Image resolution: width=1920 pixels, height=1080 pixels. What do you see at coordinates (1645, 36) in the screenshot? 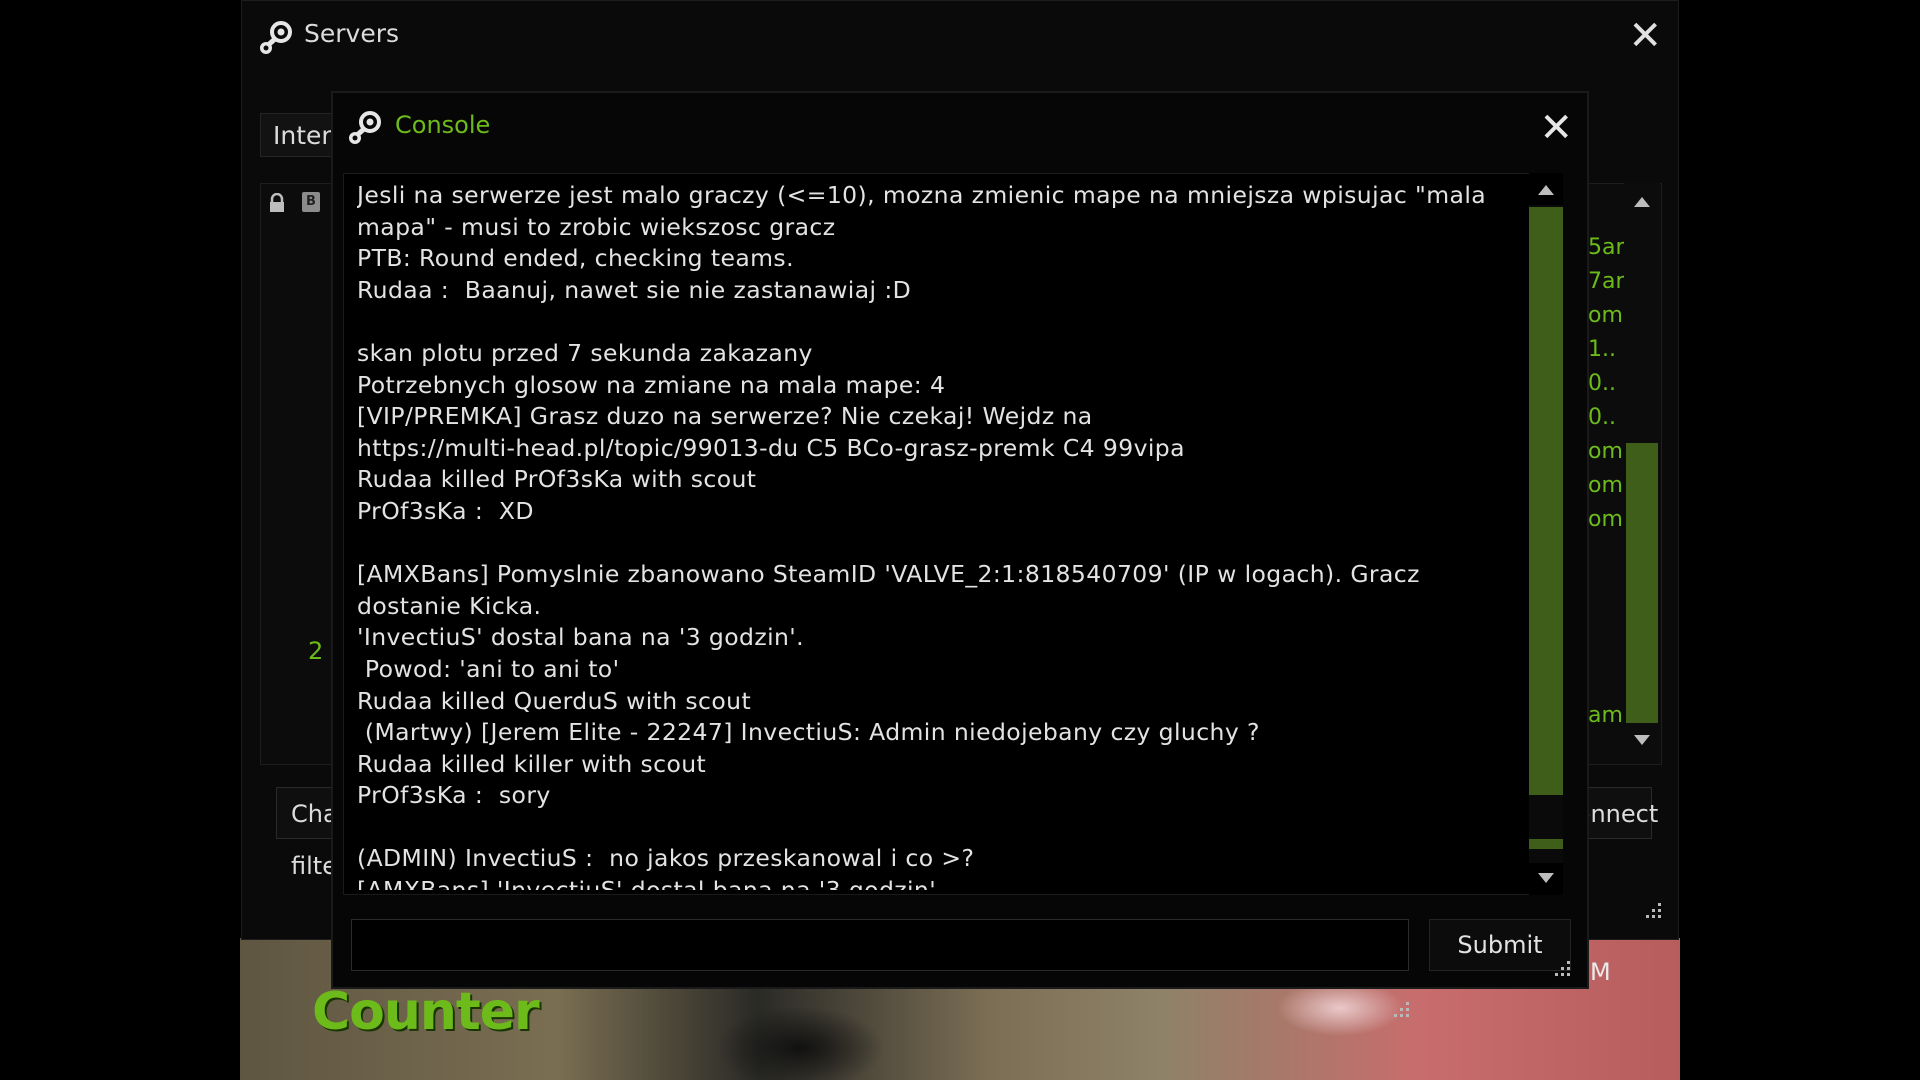
I see `servers-close-button: ✕` at bounding box center [1645, 36].